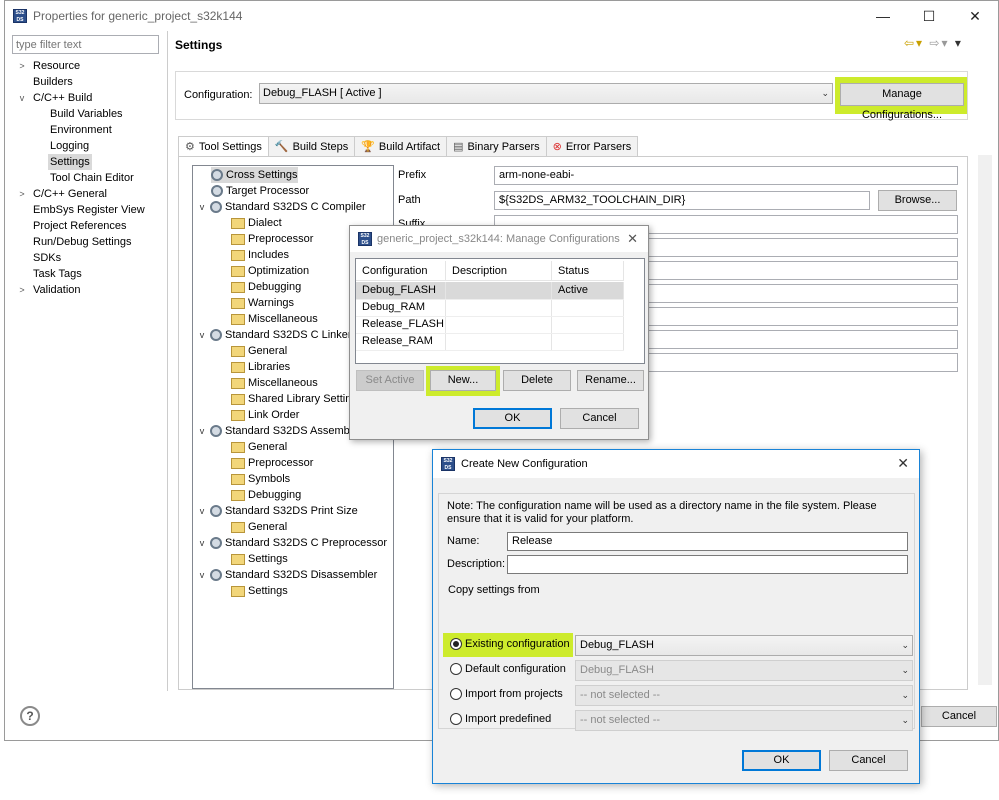  Describe the element at coordinates (82, 242) in the screenshot. I see `nav-item-run-debug-settings: Run/Debug Settings` at that location.